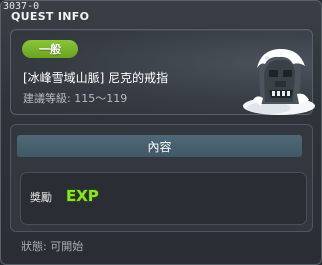  What do you see at coordinates (50, 49) in the screenshot?
I see `quest-type-badge: 一般` at bounding box center [50, 49].